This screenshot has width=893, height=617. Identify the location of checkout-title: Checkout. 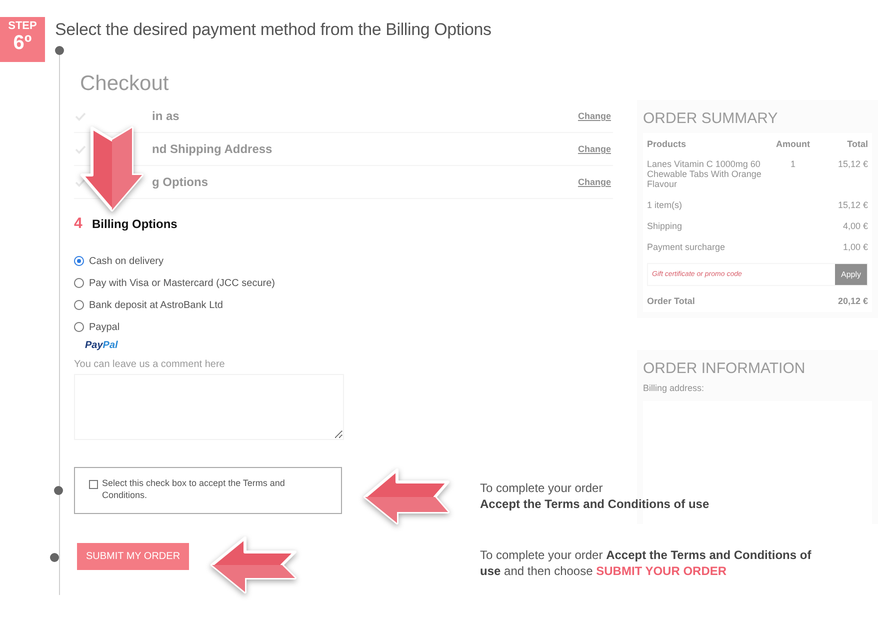
(125, 84).